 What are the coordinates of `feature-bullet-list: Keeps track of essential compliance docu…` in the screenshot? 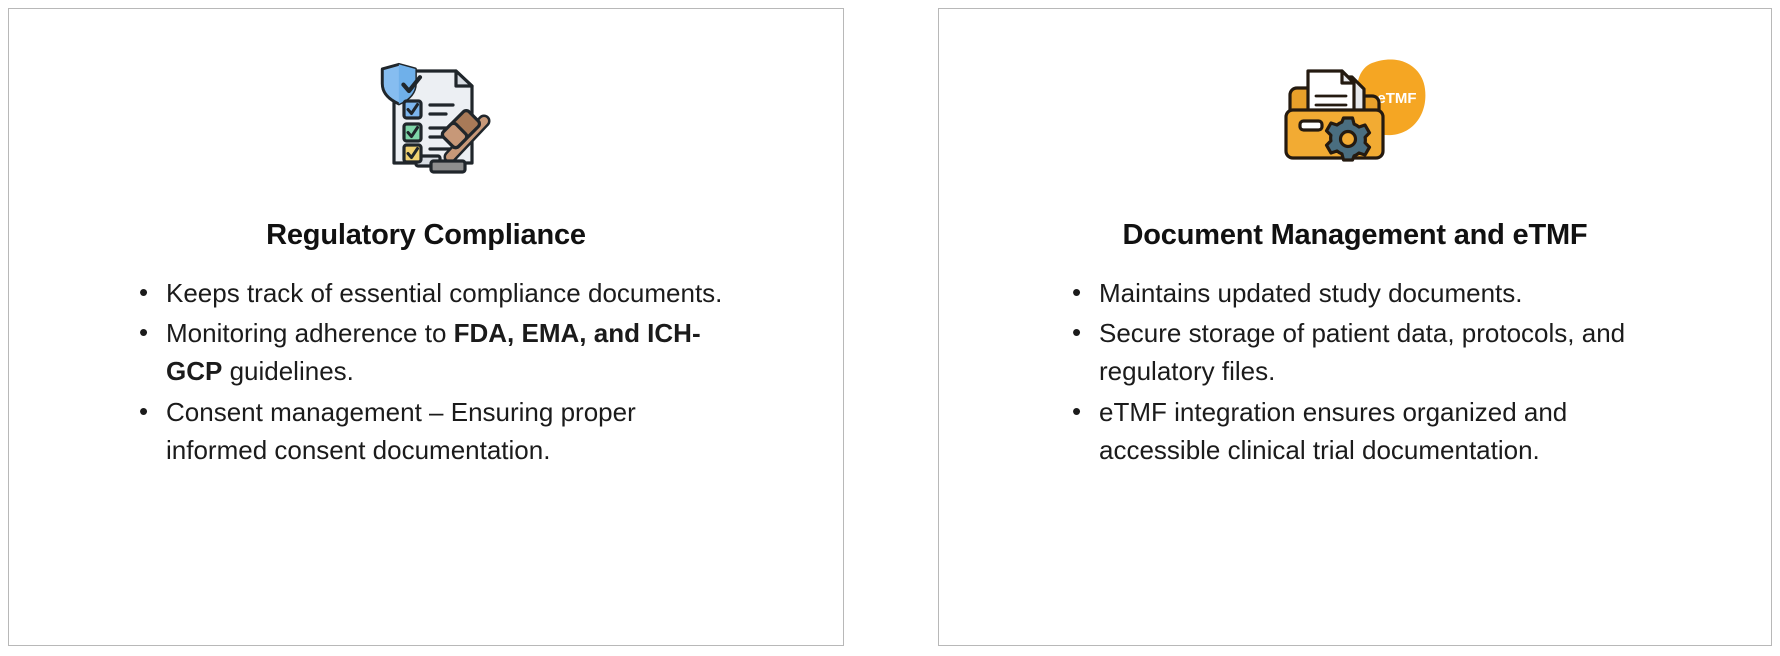 It's located at (428, 372).